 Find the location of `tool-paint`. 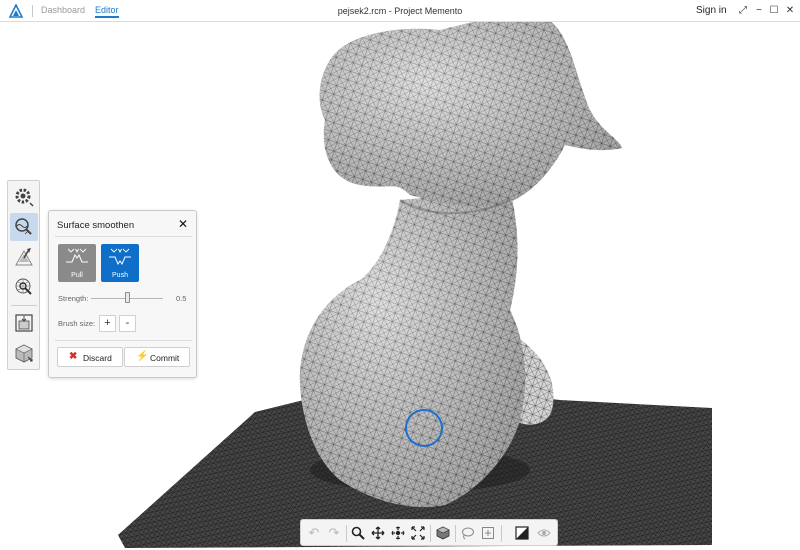

tool-paint is located at coordinates (24, 257).